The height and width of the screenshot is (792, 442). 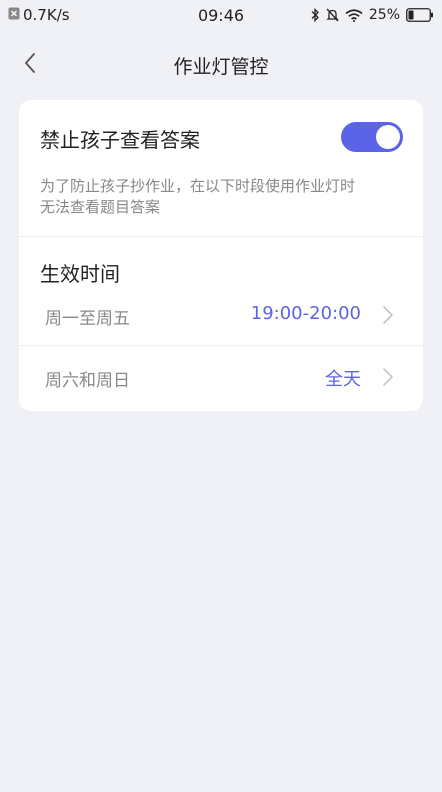 I want to click on weekday-time-value: 19:00-20:00, so click(x=305, y=313).